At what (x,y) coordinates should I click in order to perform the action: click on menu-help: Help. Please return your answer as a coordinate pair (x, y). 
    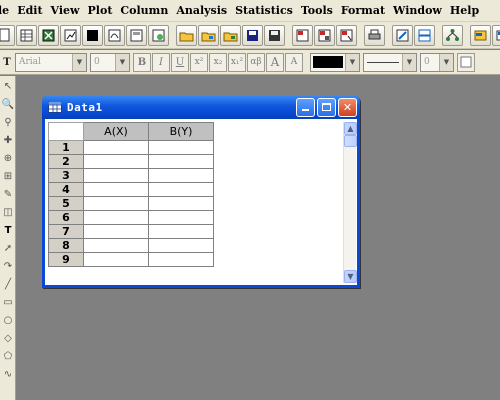
    Looking at the image, I should click on (464, 11).